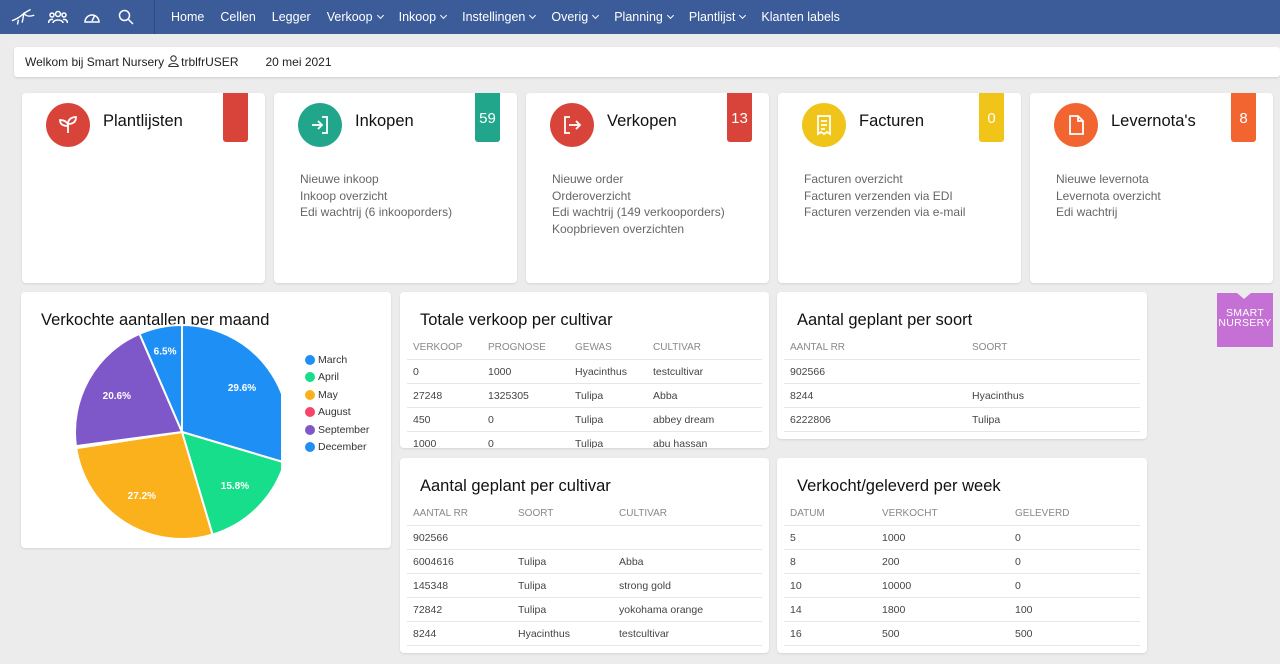  Describe the element at coordinates (58, 17) in the screenshot. I see `users-icon` at that location.